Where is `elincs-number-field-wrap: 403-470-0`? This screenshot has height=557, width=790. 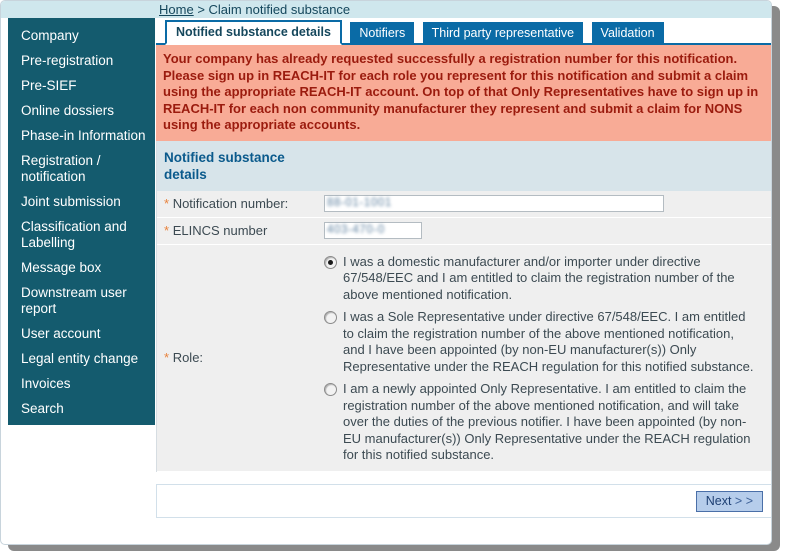 elincs-number-field-wrap: 403-470-0 is located at coordinates (373, 231).